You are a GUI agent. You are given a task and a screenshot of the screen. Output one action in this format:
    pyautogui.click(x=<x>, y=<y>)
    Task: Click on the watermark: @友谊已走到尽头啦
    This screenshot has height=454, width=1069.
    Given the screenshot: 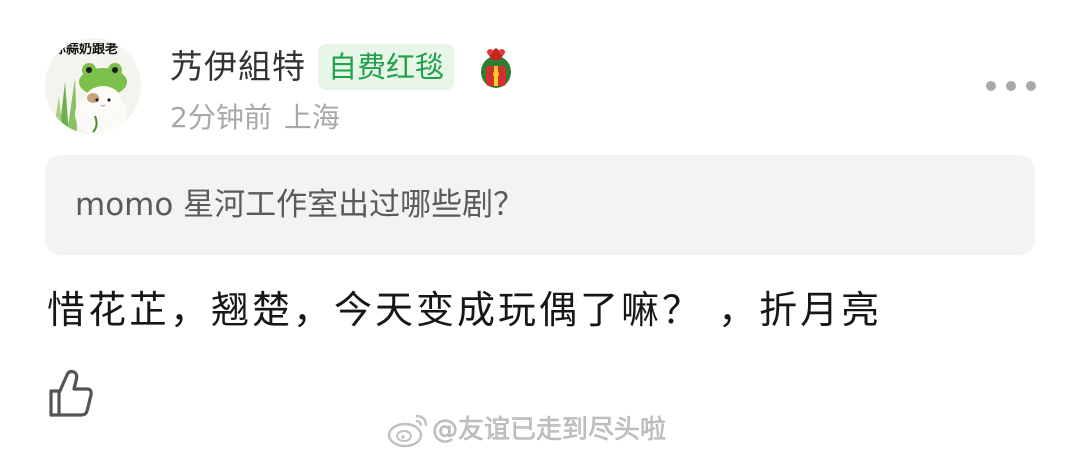 What is the action you would take?
    pyautogui.click(x=526, y=430)
    